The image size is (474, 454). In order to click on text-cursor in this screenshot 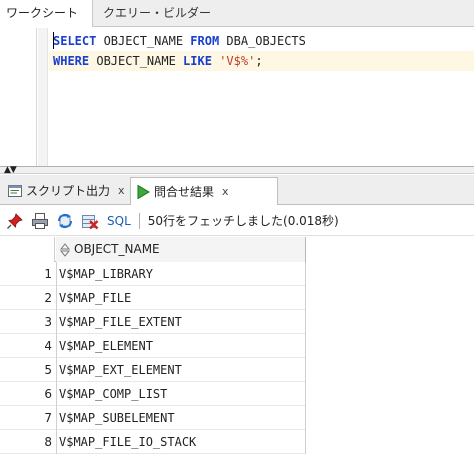, I will do `click(53, 40)`.